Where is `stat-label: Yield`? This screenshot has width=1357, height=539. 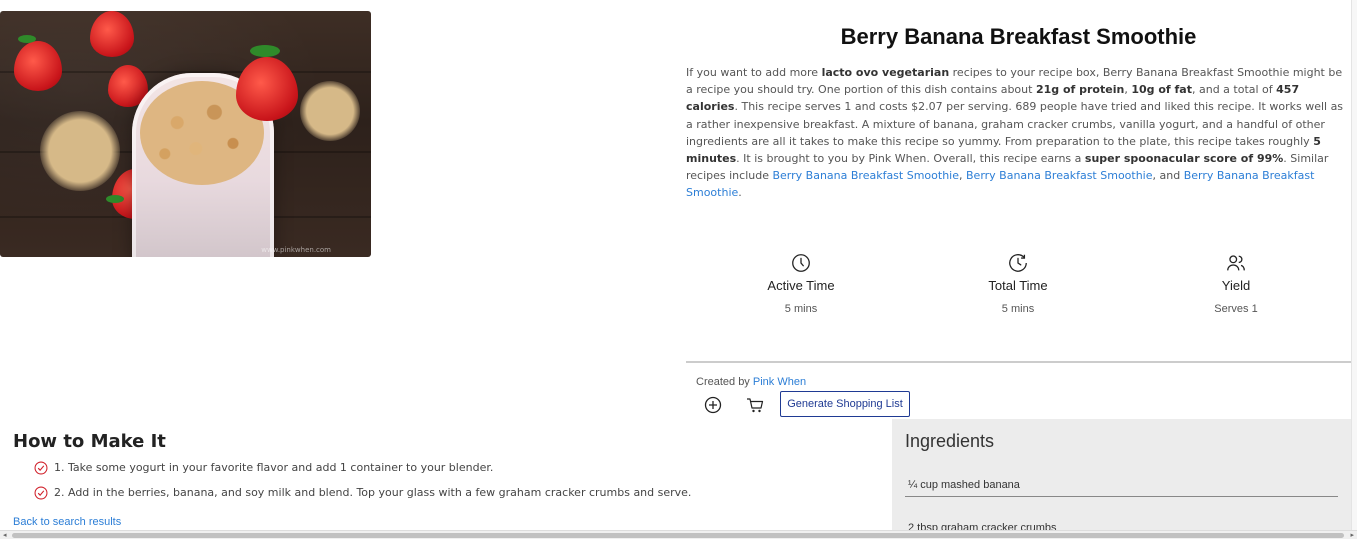
stat-label: Yield is located at coordinates (1236, 285).